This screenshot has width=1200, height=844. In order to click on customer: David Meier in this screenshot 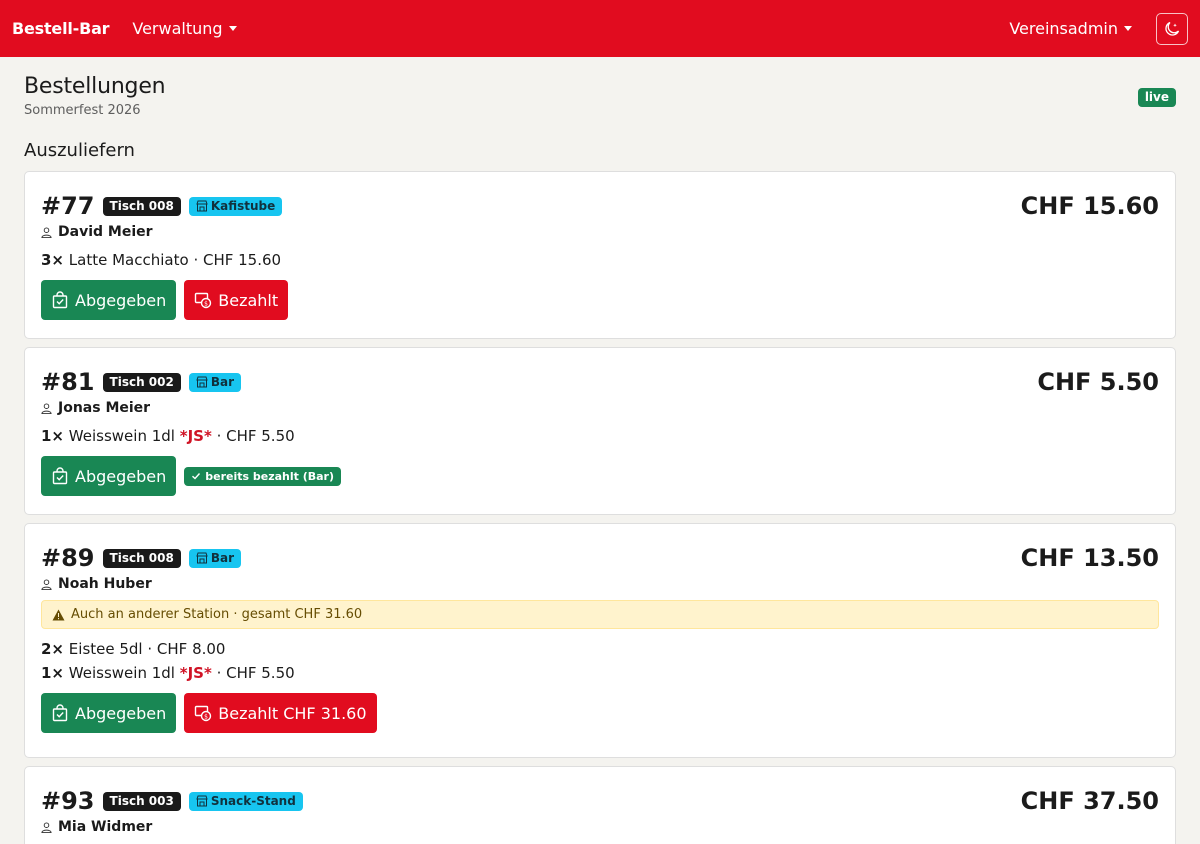, I will do `click(600, 232)`.